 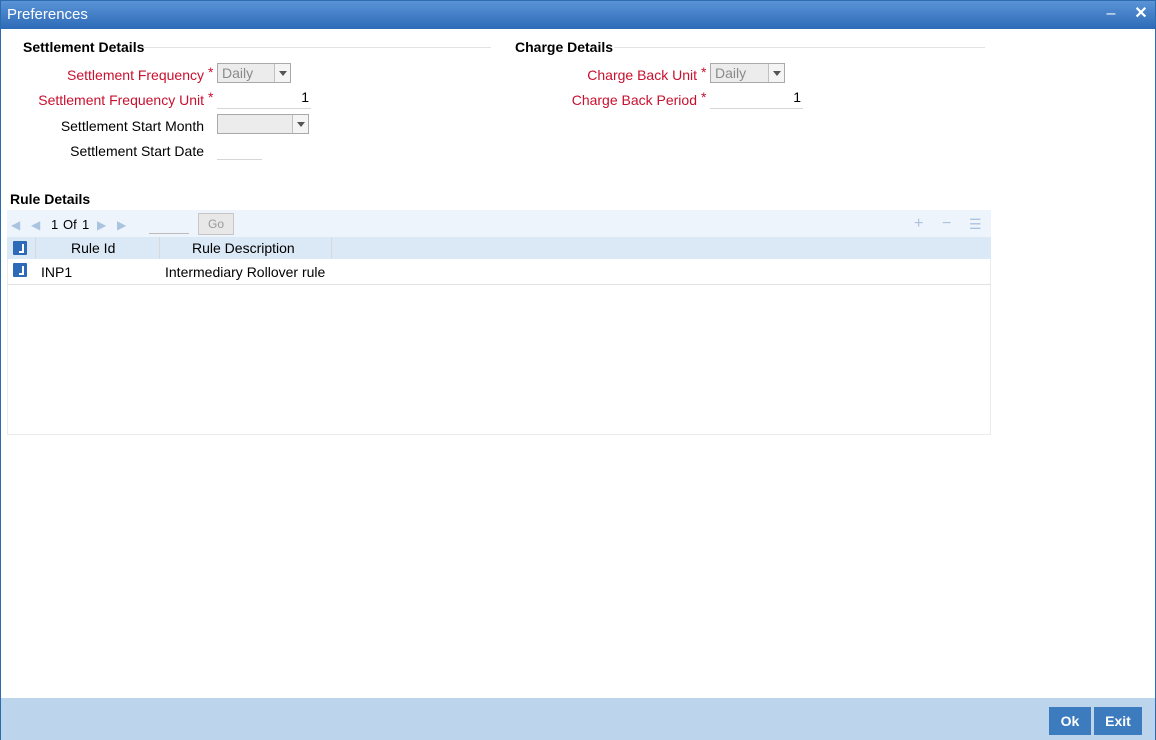 I want to click on charge-back-period-field: 1, so click(x=756, y=99).